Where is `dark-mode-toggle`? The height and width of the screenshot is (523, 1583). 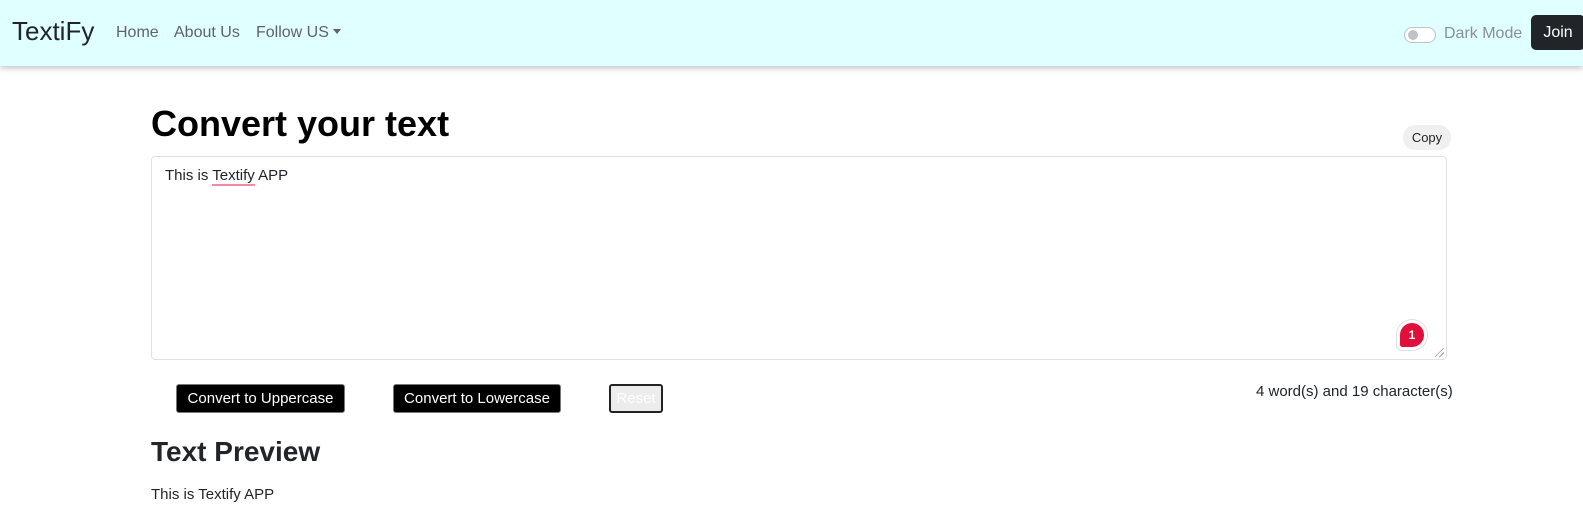
dark-mode-toggle is located at coordinates (1420, 35).